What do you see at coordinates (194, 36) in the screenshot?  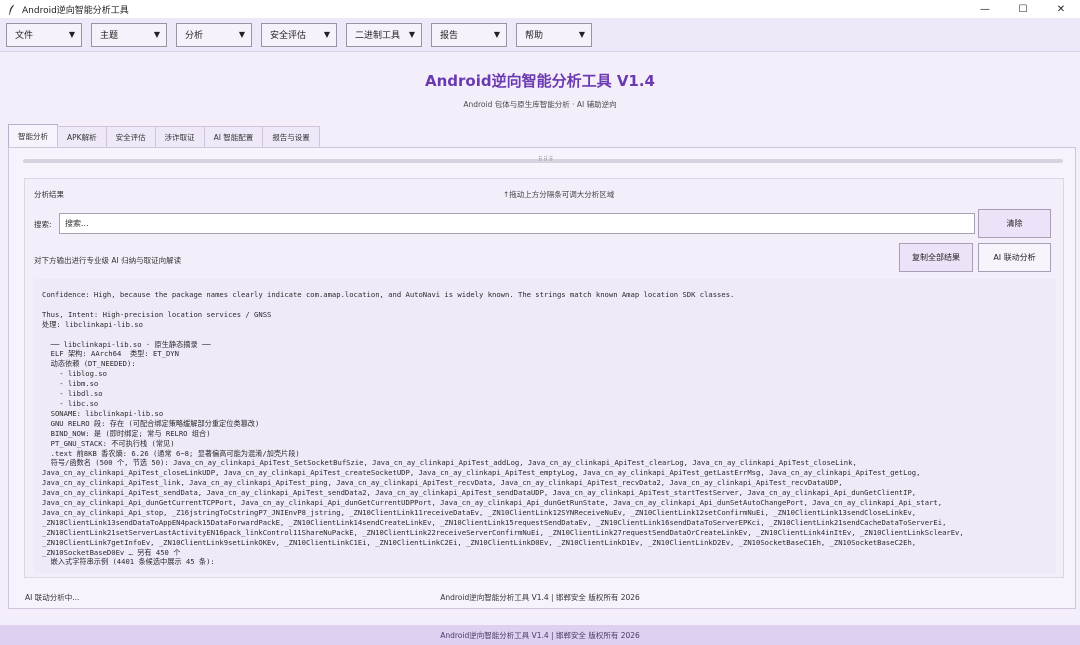 I see `menu-label: 分析` at bounding box center [194, 36].